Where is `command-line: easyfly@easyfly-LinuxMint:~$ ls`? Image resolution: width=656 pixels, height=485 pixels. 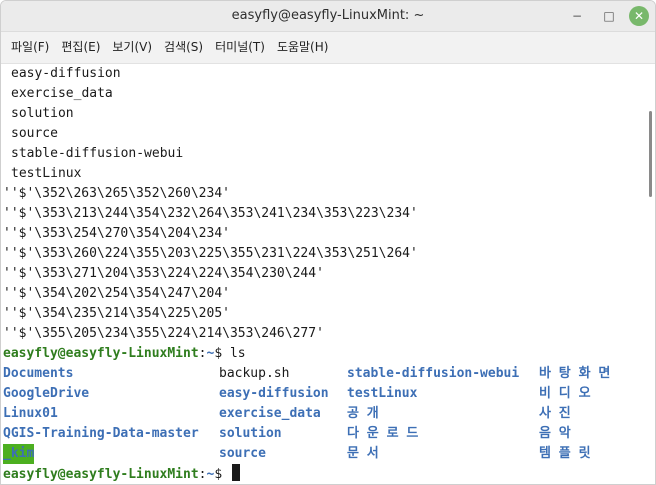
command-line: easyfly@easyfly-LinuxMint:~$ ls is located at coordinates (323, 354).